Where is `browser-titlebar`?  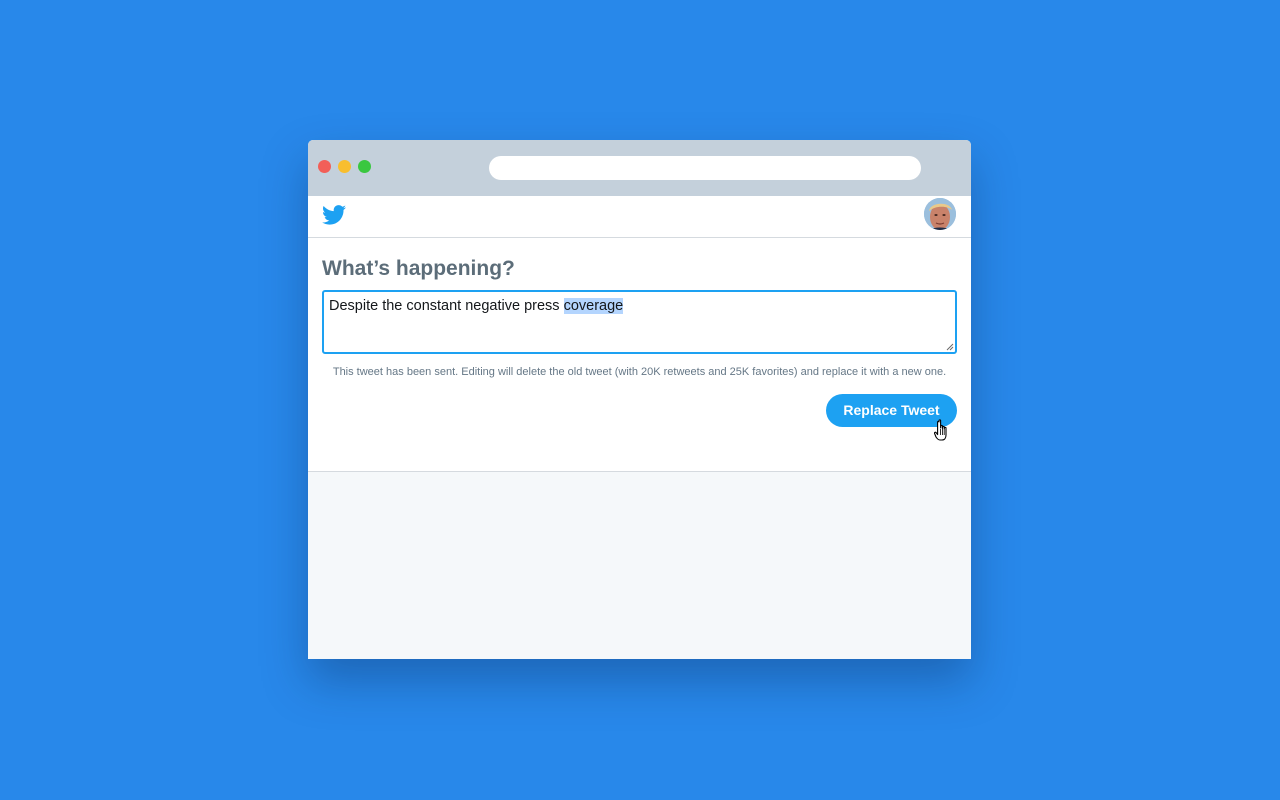
browser-titlebar is located at coordinates (639, 168).